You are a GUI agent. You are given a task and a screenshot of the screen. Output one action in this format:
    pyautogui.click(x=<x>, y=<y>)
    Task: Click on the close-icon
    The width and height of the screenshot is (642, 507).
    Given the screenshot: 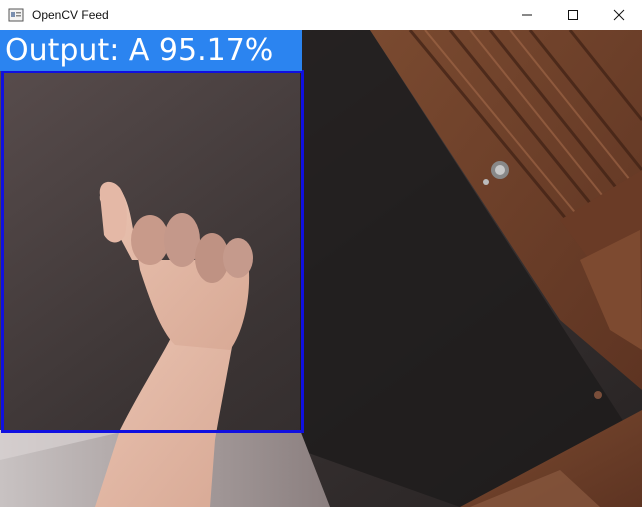 What is the action you would take?
    pyautogui.click(x=619, y=15)
    